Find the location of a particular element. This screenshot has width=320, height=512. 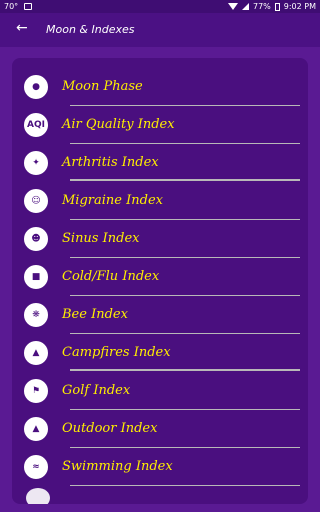

wifi-icon is located at coordinates (232, 6).